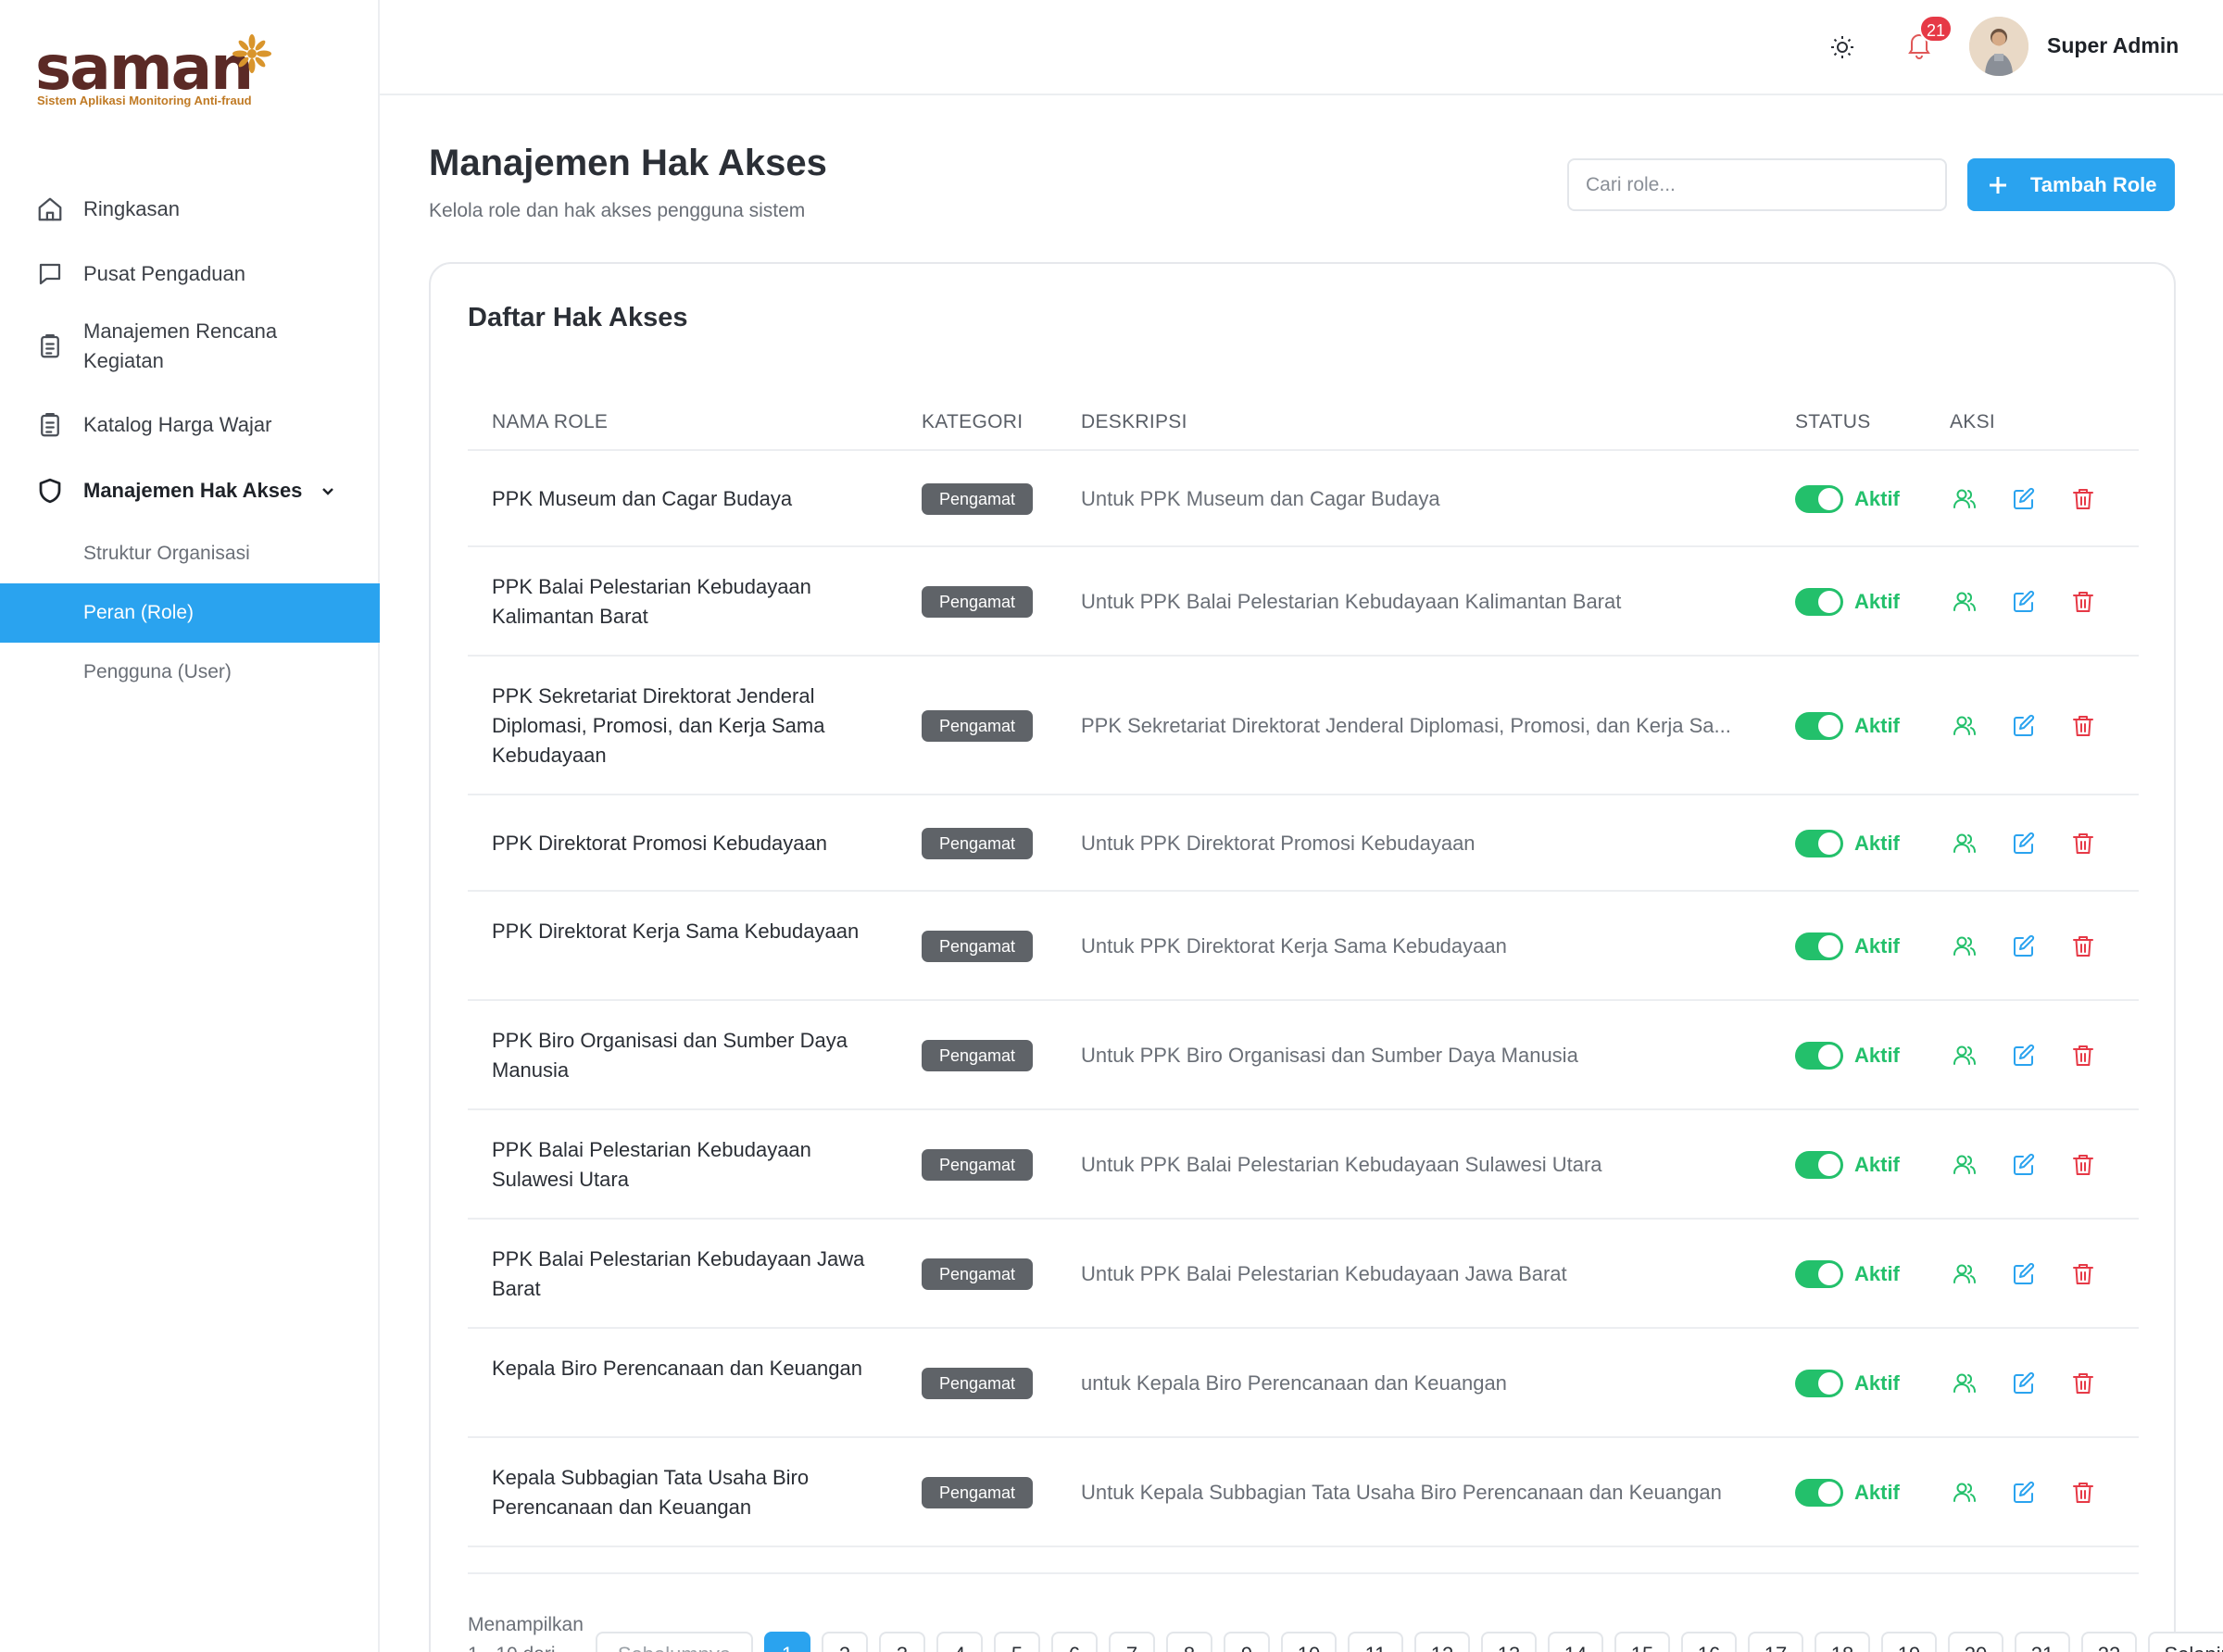 The width and height of the screenshot is (2223, 1652). Describe the element at coordinates (845, 1642) in the screenshot. I see `pagination-page-2: 2` at that location.